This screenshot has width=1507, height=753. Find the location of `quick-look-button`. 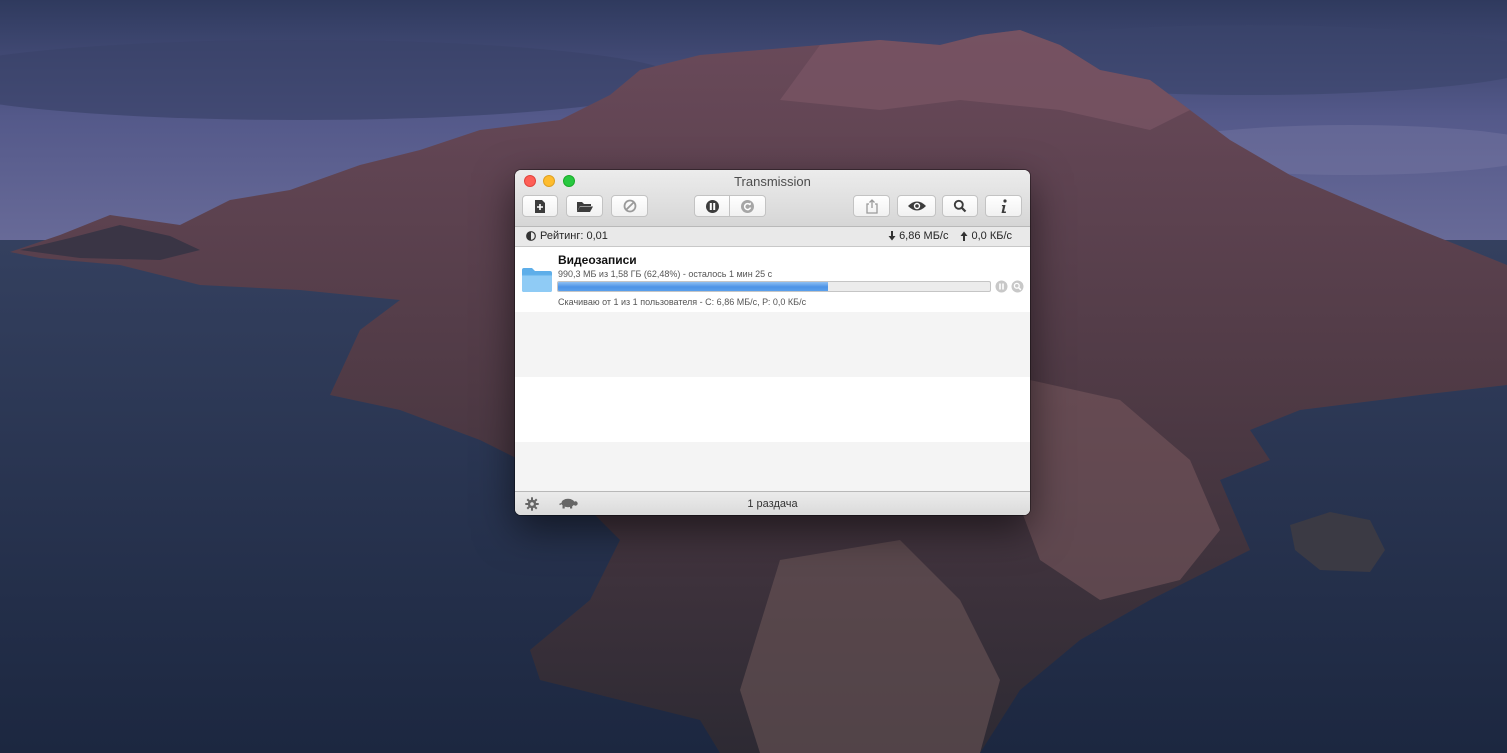

quick-look-button is located at coordinates (916, 206).